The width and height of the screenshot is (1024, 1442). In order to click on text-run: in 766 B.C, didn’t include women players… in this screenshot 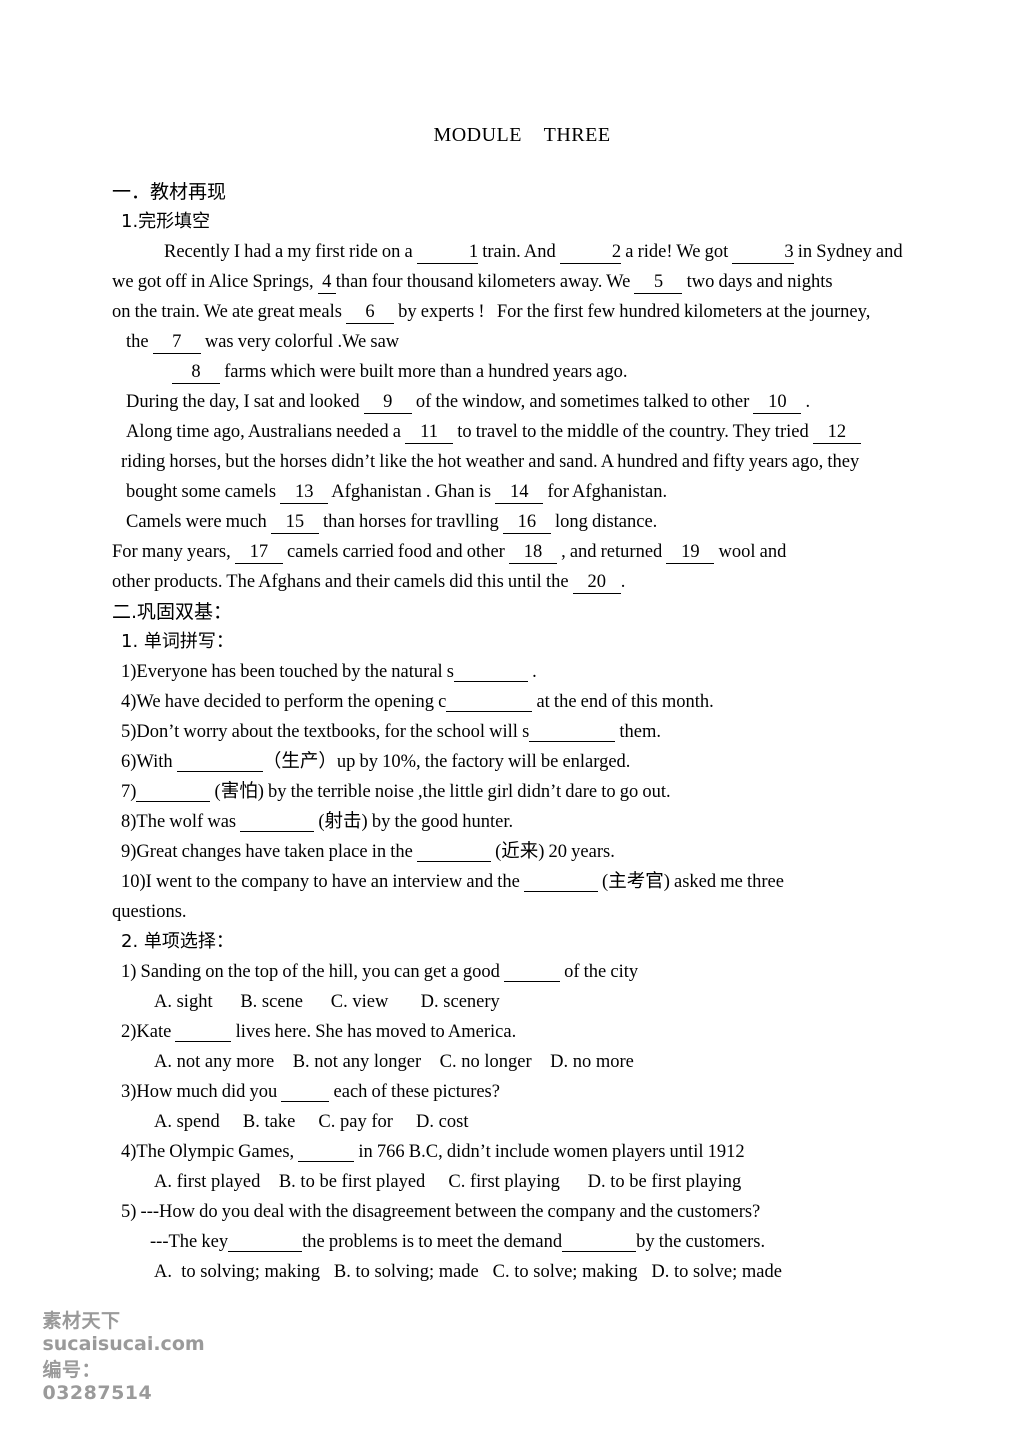, I will do `click(549, 1152)`.